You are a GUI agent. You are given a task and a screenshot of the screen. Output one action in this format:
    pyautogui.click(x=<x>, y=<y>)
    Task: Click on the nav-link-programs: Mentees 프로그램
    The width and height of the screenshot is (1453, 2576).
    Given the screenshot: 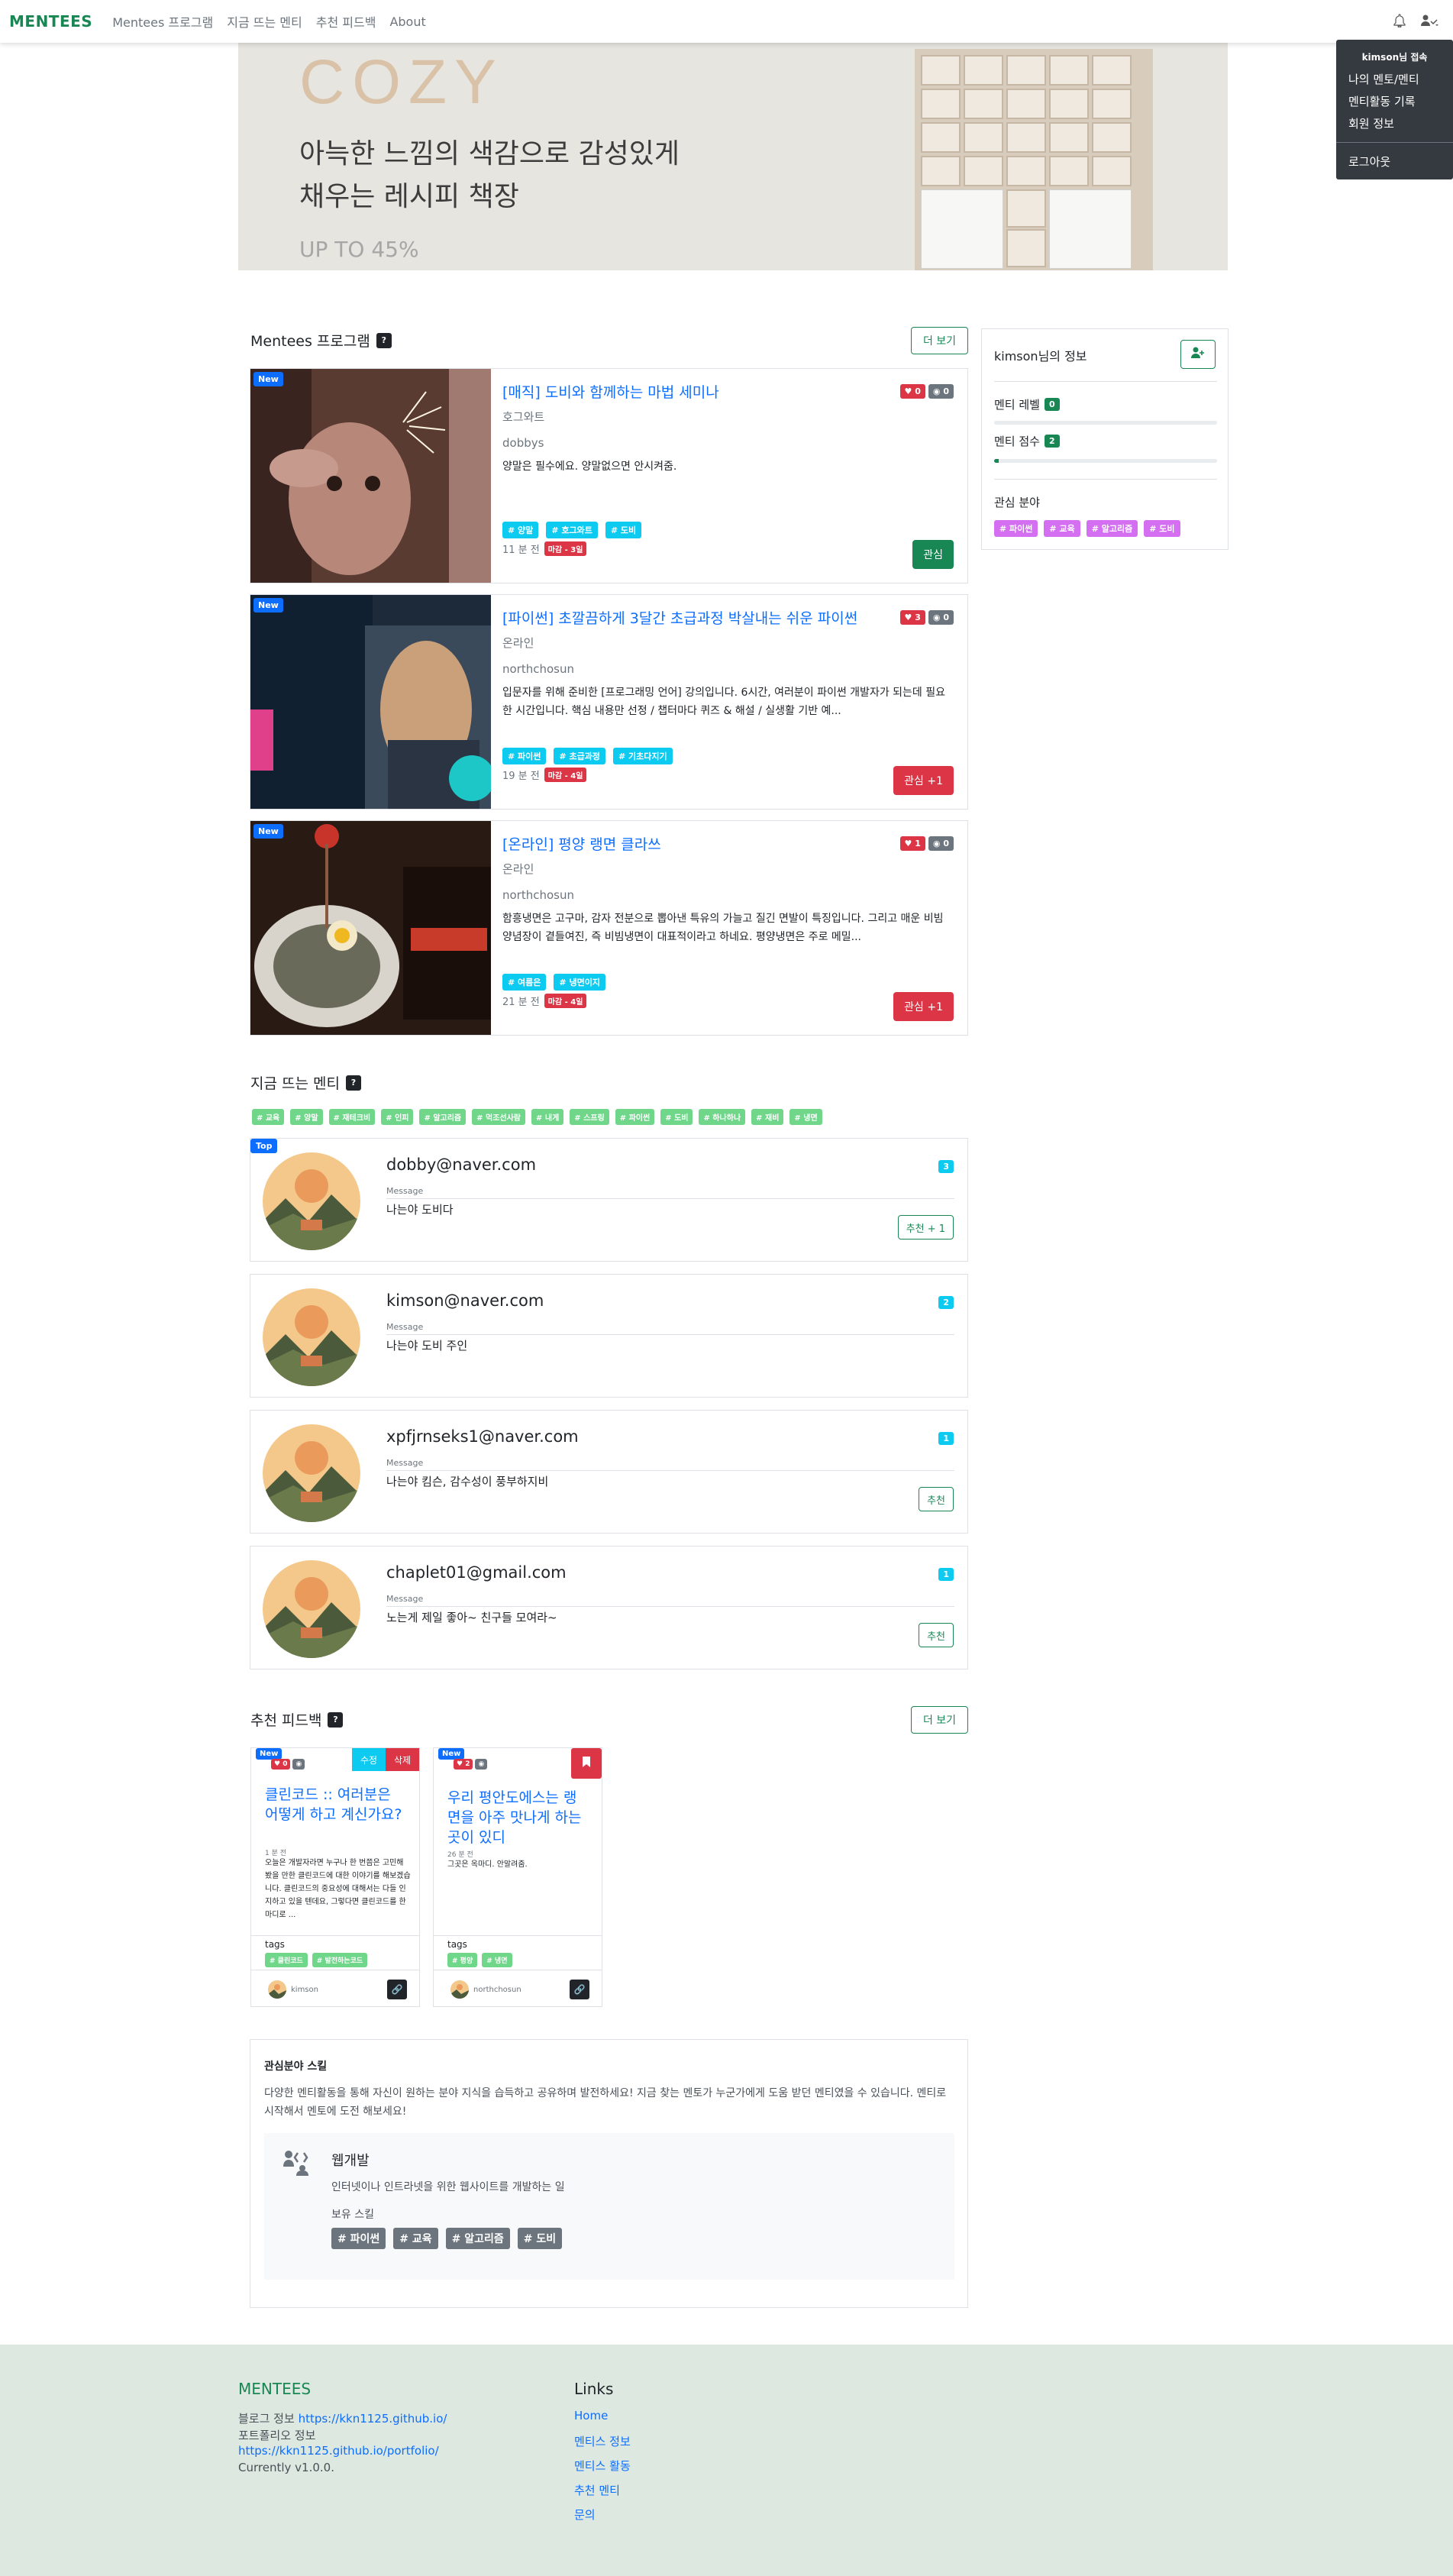 What is the action you would take?
    pyautogui.click(x=162, y=21)
    